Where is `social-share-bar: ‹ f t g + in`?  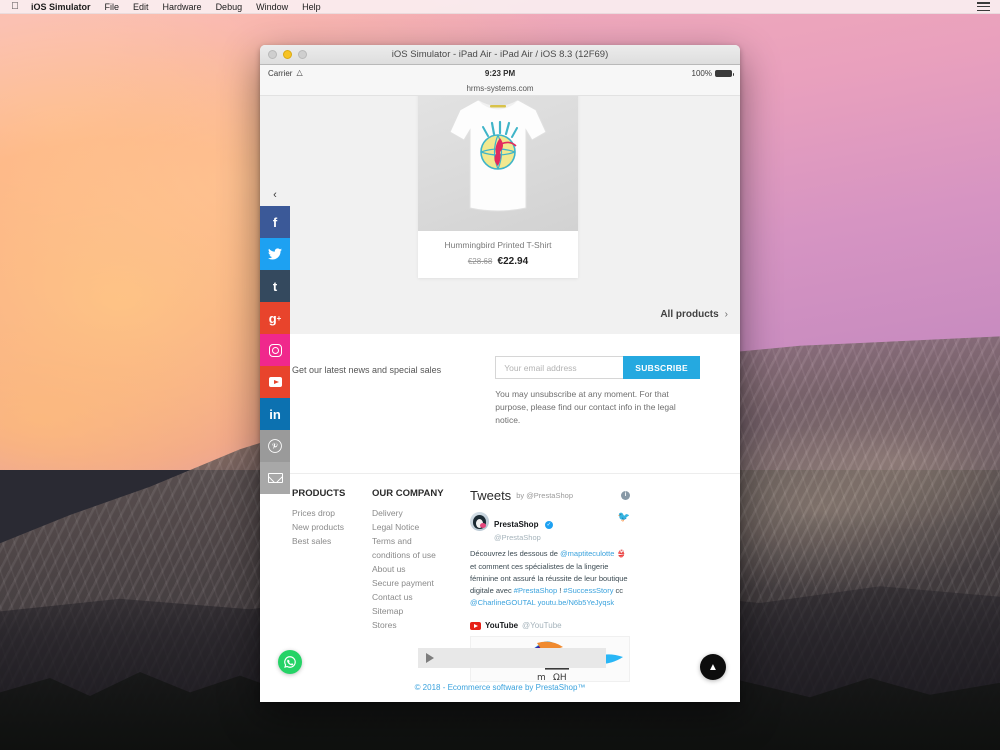 social-share-bar: ‹ f t g + in is located at coordinates (275, 339).